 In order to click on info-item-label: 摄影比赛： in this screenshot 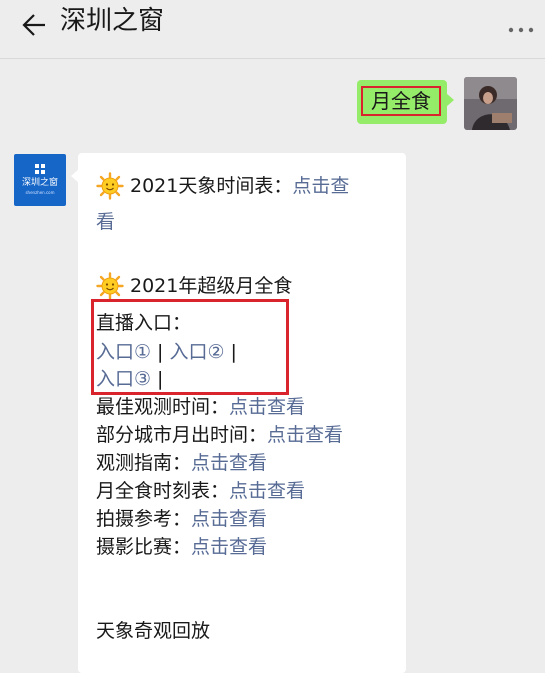, I will do `click(144, 547)`.